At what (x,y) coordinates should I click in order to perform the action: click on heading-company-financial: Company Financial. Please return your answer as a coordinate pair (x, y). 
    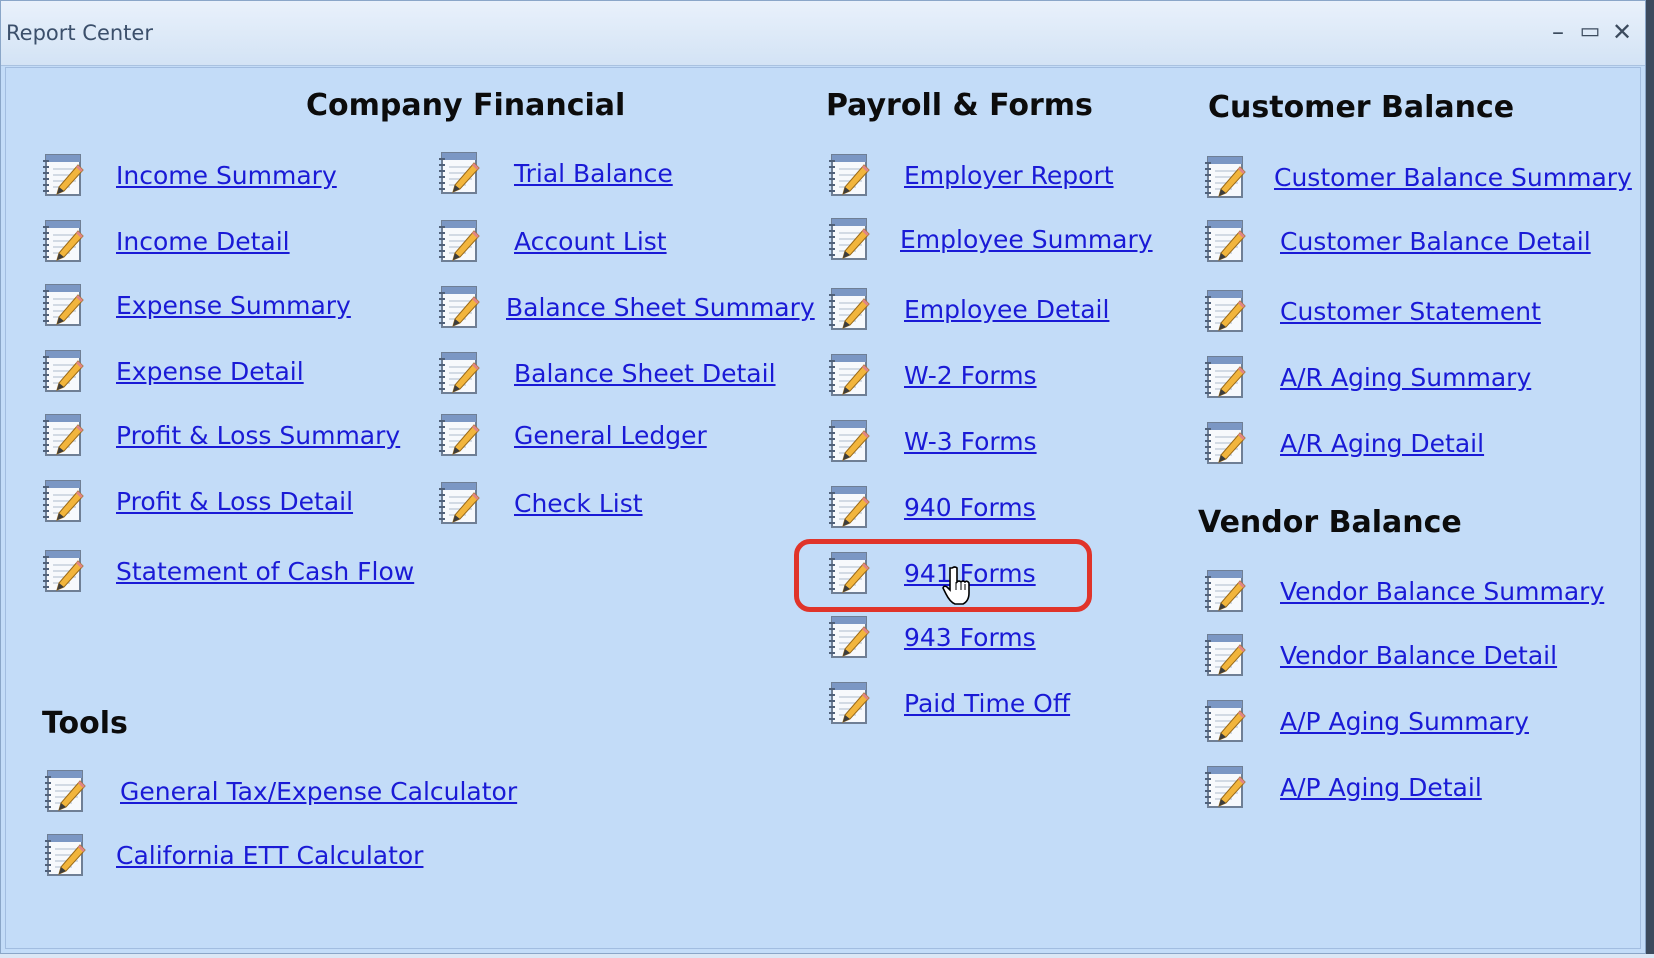
    Looking at the image, I should click on (466, 105).